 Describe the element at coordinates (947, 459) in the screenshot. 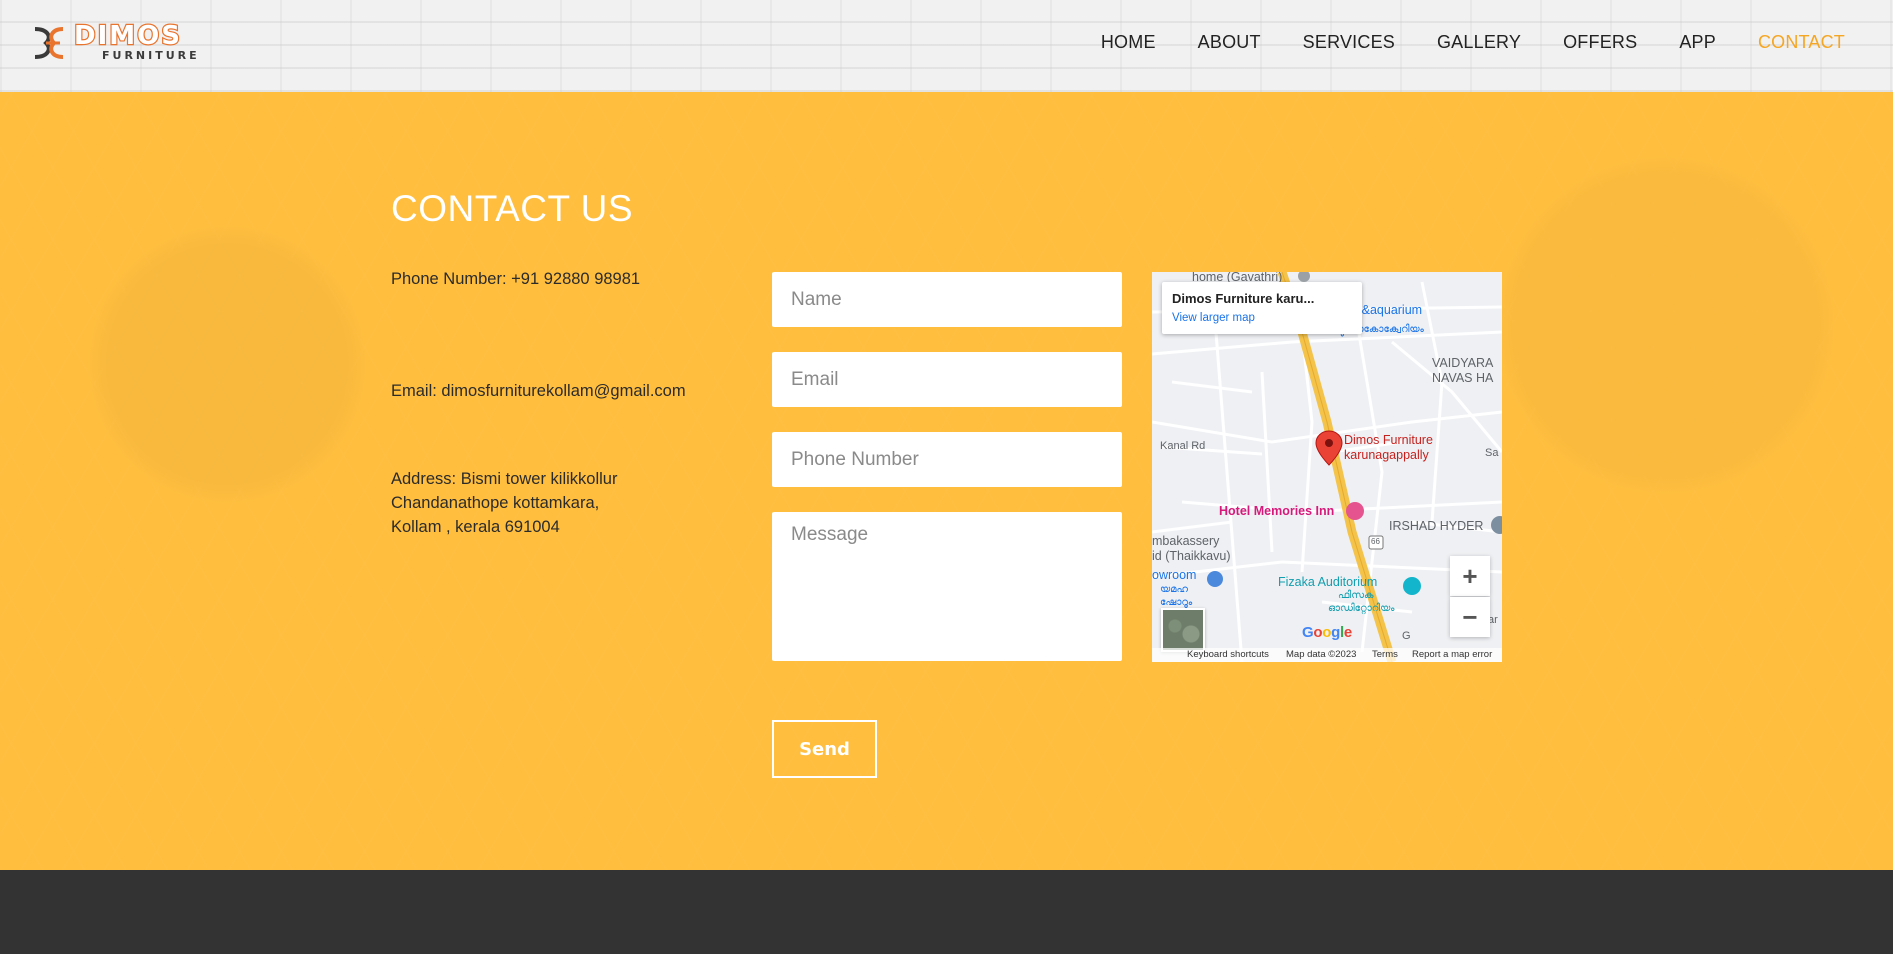

I see `phone-field` at that location.